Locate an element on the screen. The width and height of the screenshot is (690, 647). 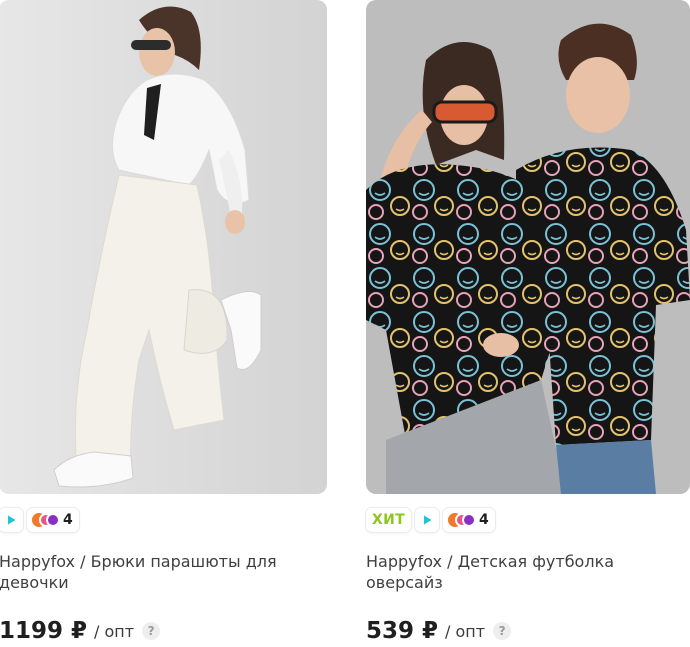
price-row: 1199 ₽ / опт ? is located at coordinates (80, 631).